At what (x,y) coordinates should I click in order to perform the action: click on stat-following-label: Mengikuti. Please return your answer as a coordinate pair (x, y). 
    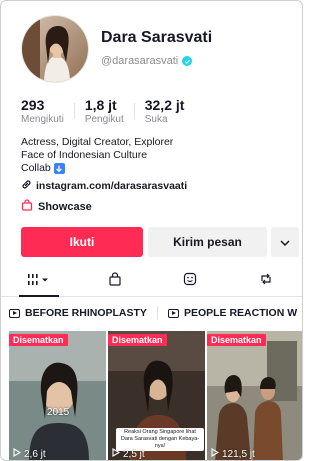
    Looking at the image, I should click on (42, 119).